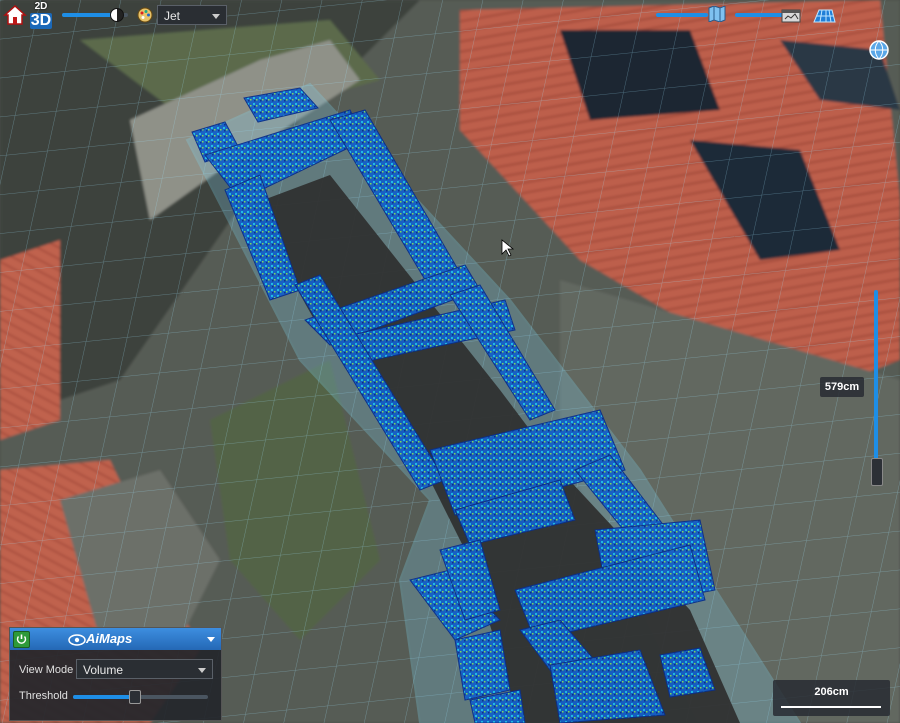 Image resolution: width=900 pixels, height=723 pixels. What do you see at coordinates (876, 387) in the screenshot?
I see `height-slider` at bounding box center [876, 387].